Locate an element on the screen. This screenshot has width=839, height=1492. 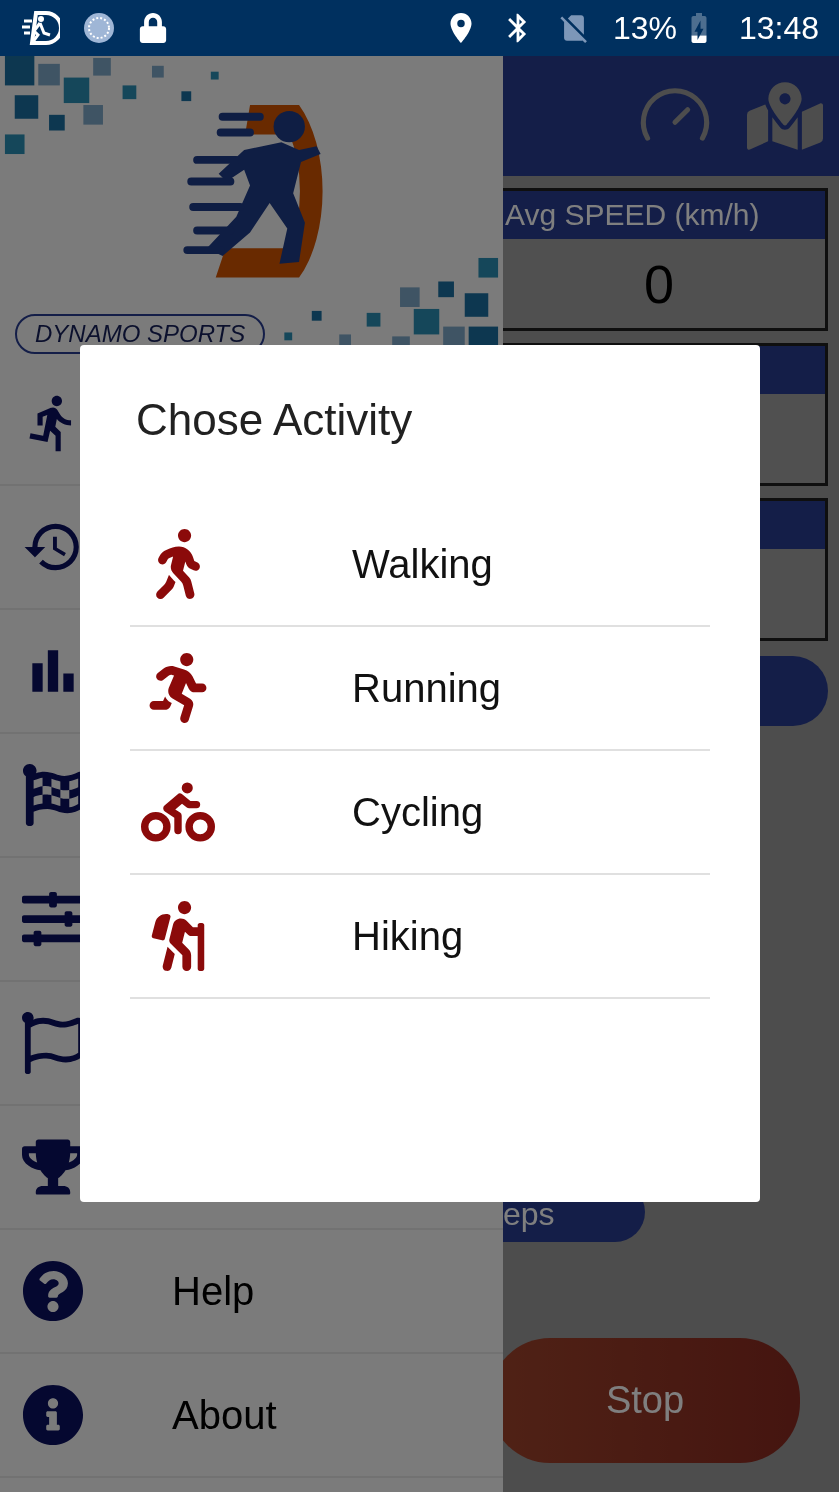
drawer-item: Help is located at coordinates (251, 1292).